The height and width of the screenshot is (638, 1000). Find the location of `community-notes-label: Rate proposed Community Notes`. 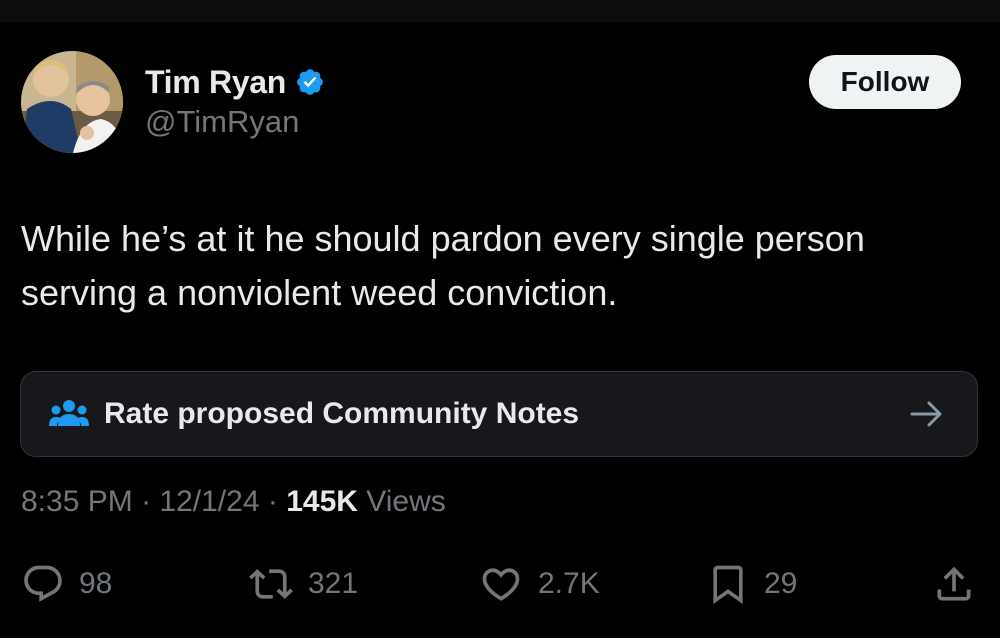

community-notes-label: Rate proposed Community Notes is located at coordinates (342, 413).